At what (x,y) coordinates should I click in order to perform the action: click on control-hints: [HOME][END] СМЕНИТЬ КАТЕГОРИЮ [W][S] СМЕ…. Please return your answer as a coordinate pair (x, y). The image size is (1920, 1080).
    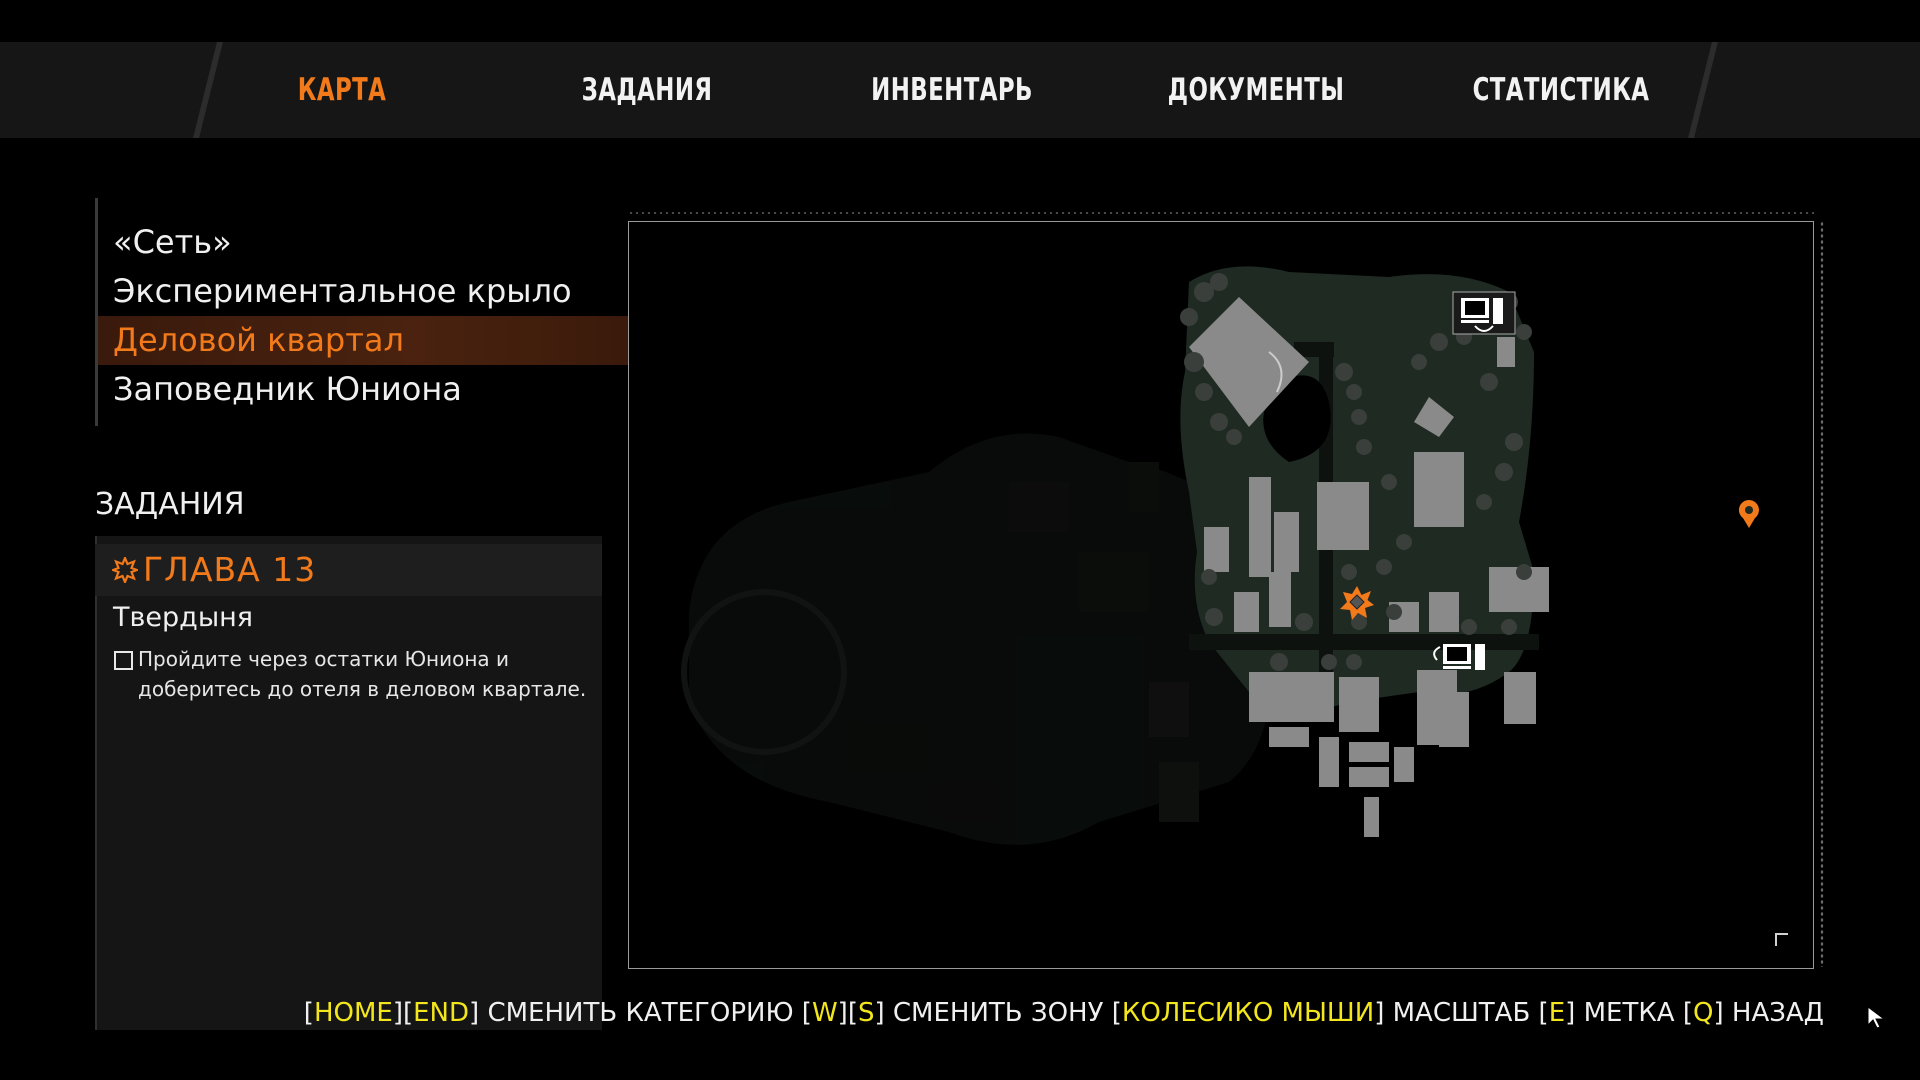
    Looking at the image, I should click on (1063, 1013).